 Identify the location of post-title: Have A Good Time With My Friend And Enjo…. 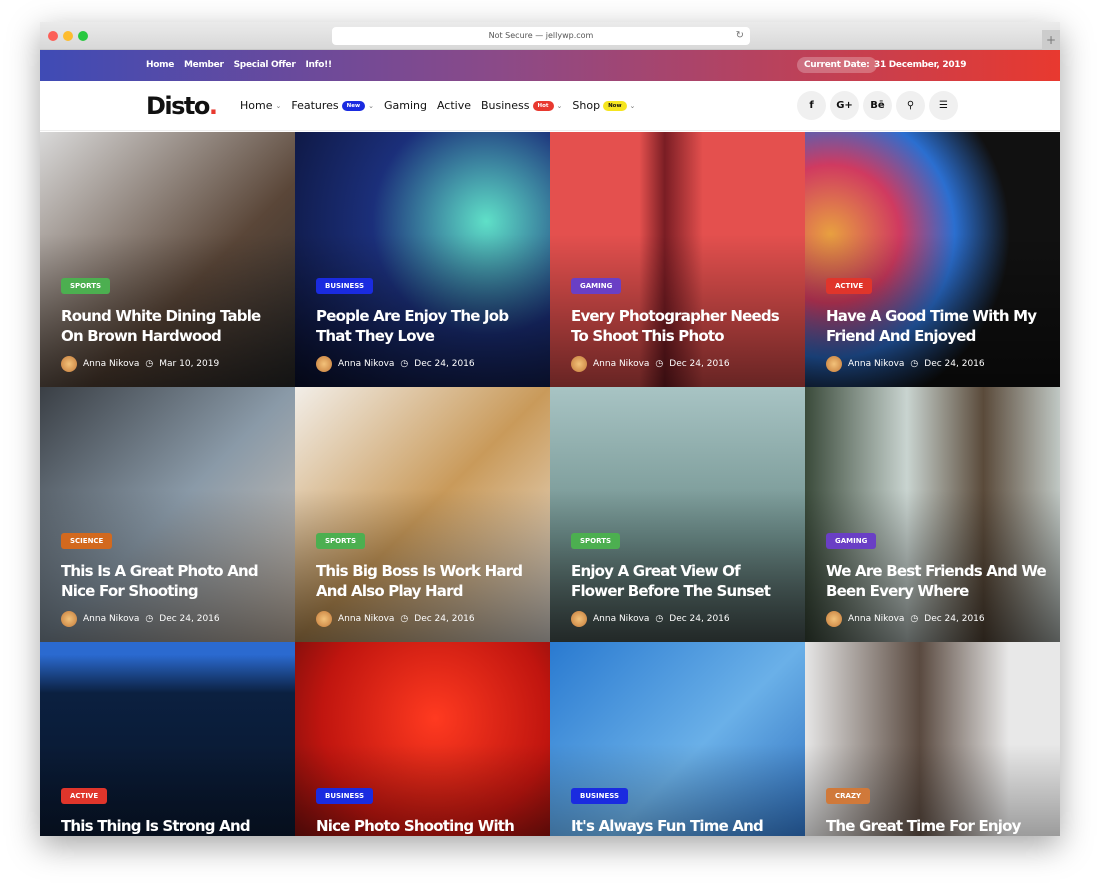
(937, 326).